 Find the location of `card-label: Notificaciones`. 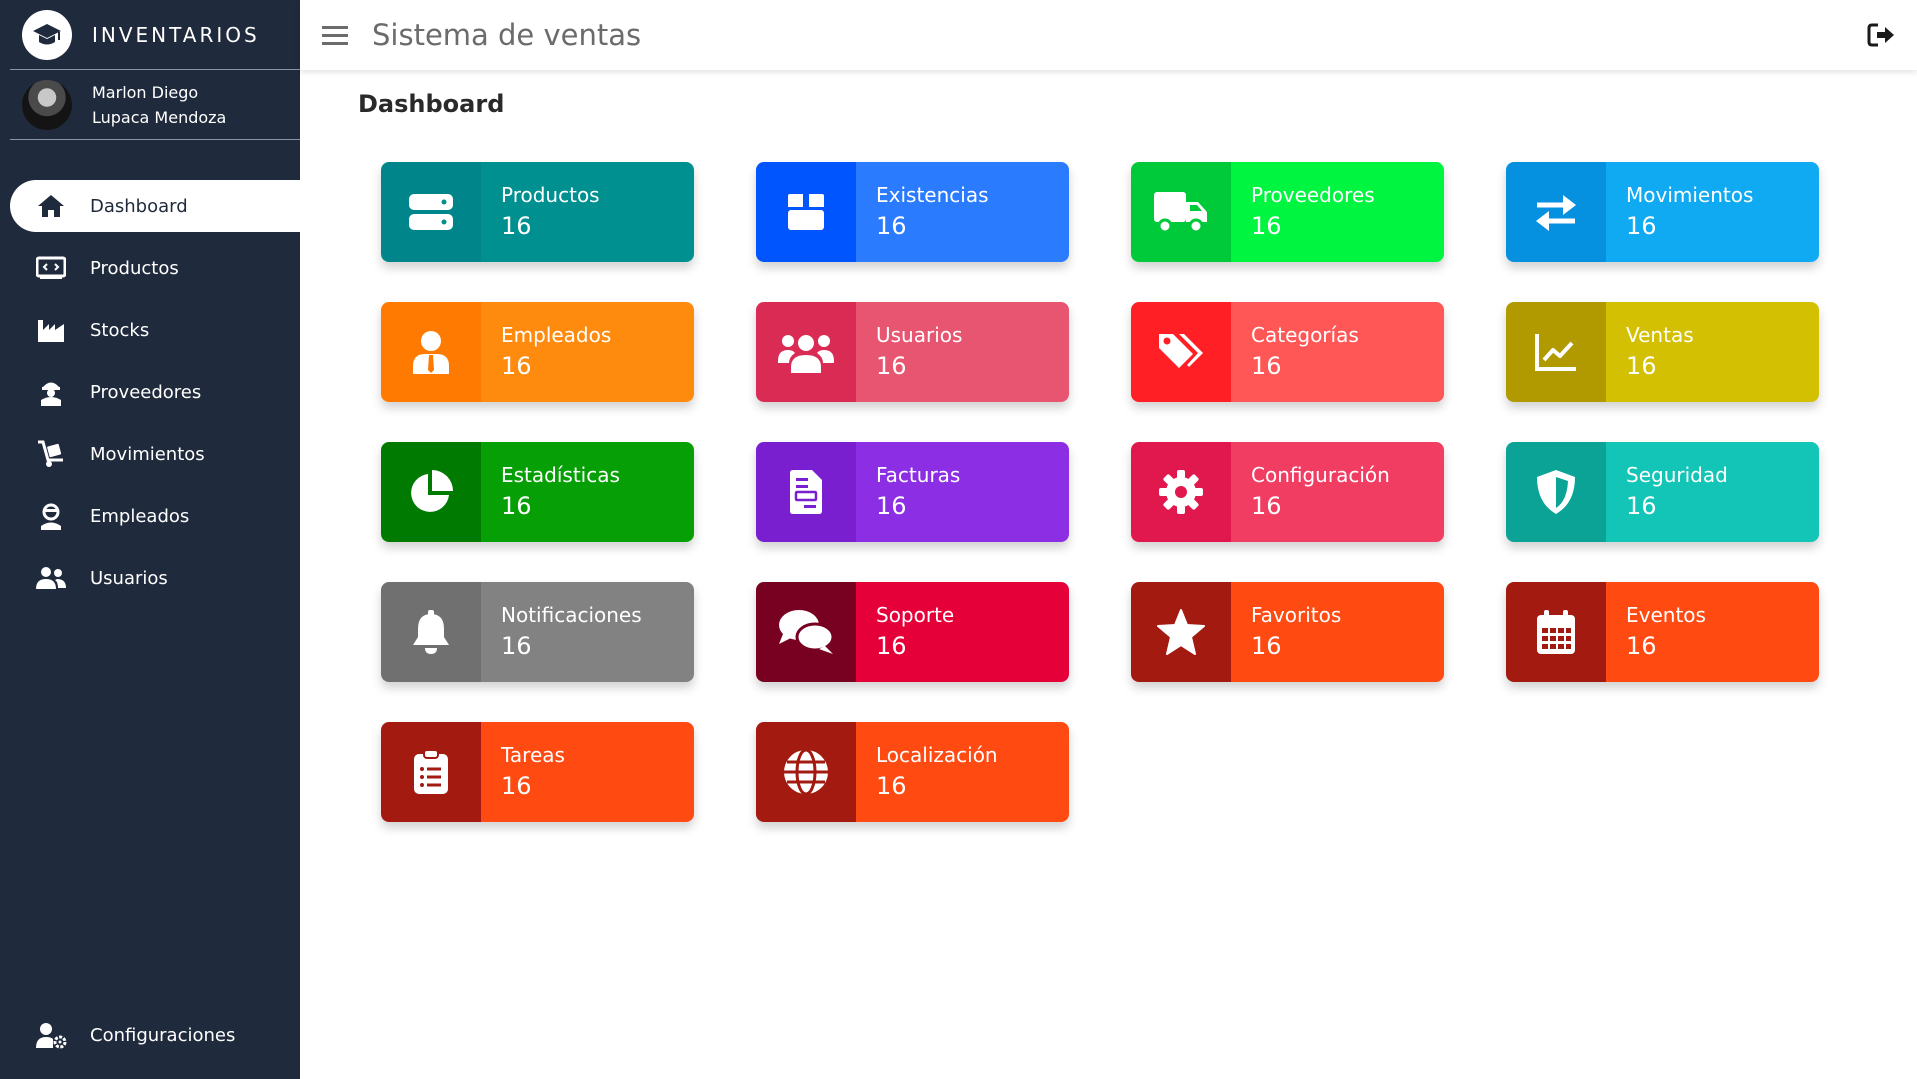

card-label: Notificaciones is located at coordinates (571, 615).